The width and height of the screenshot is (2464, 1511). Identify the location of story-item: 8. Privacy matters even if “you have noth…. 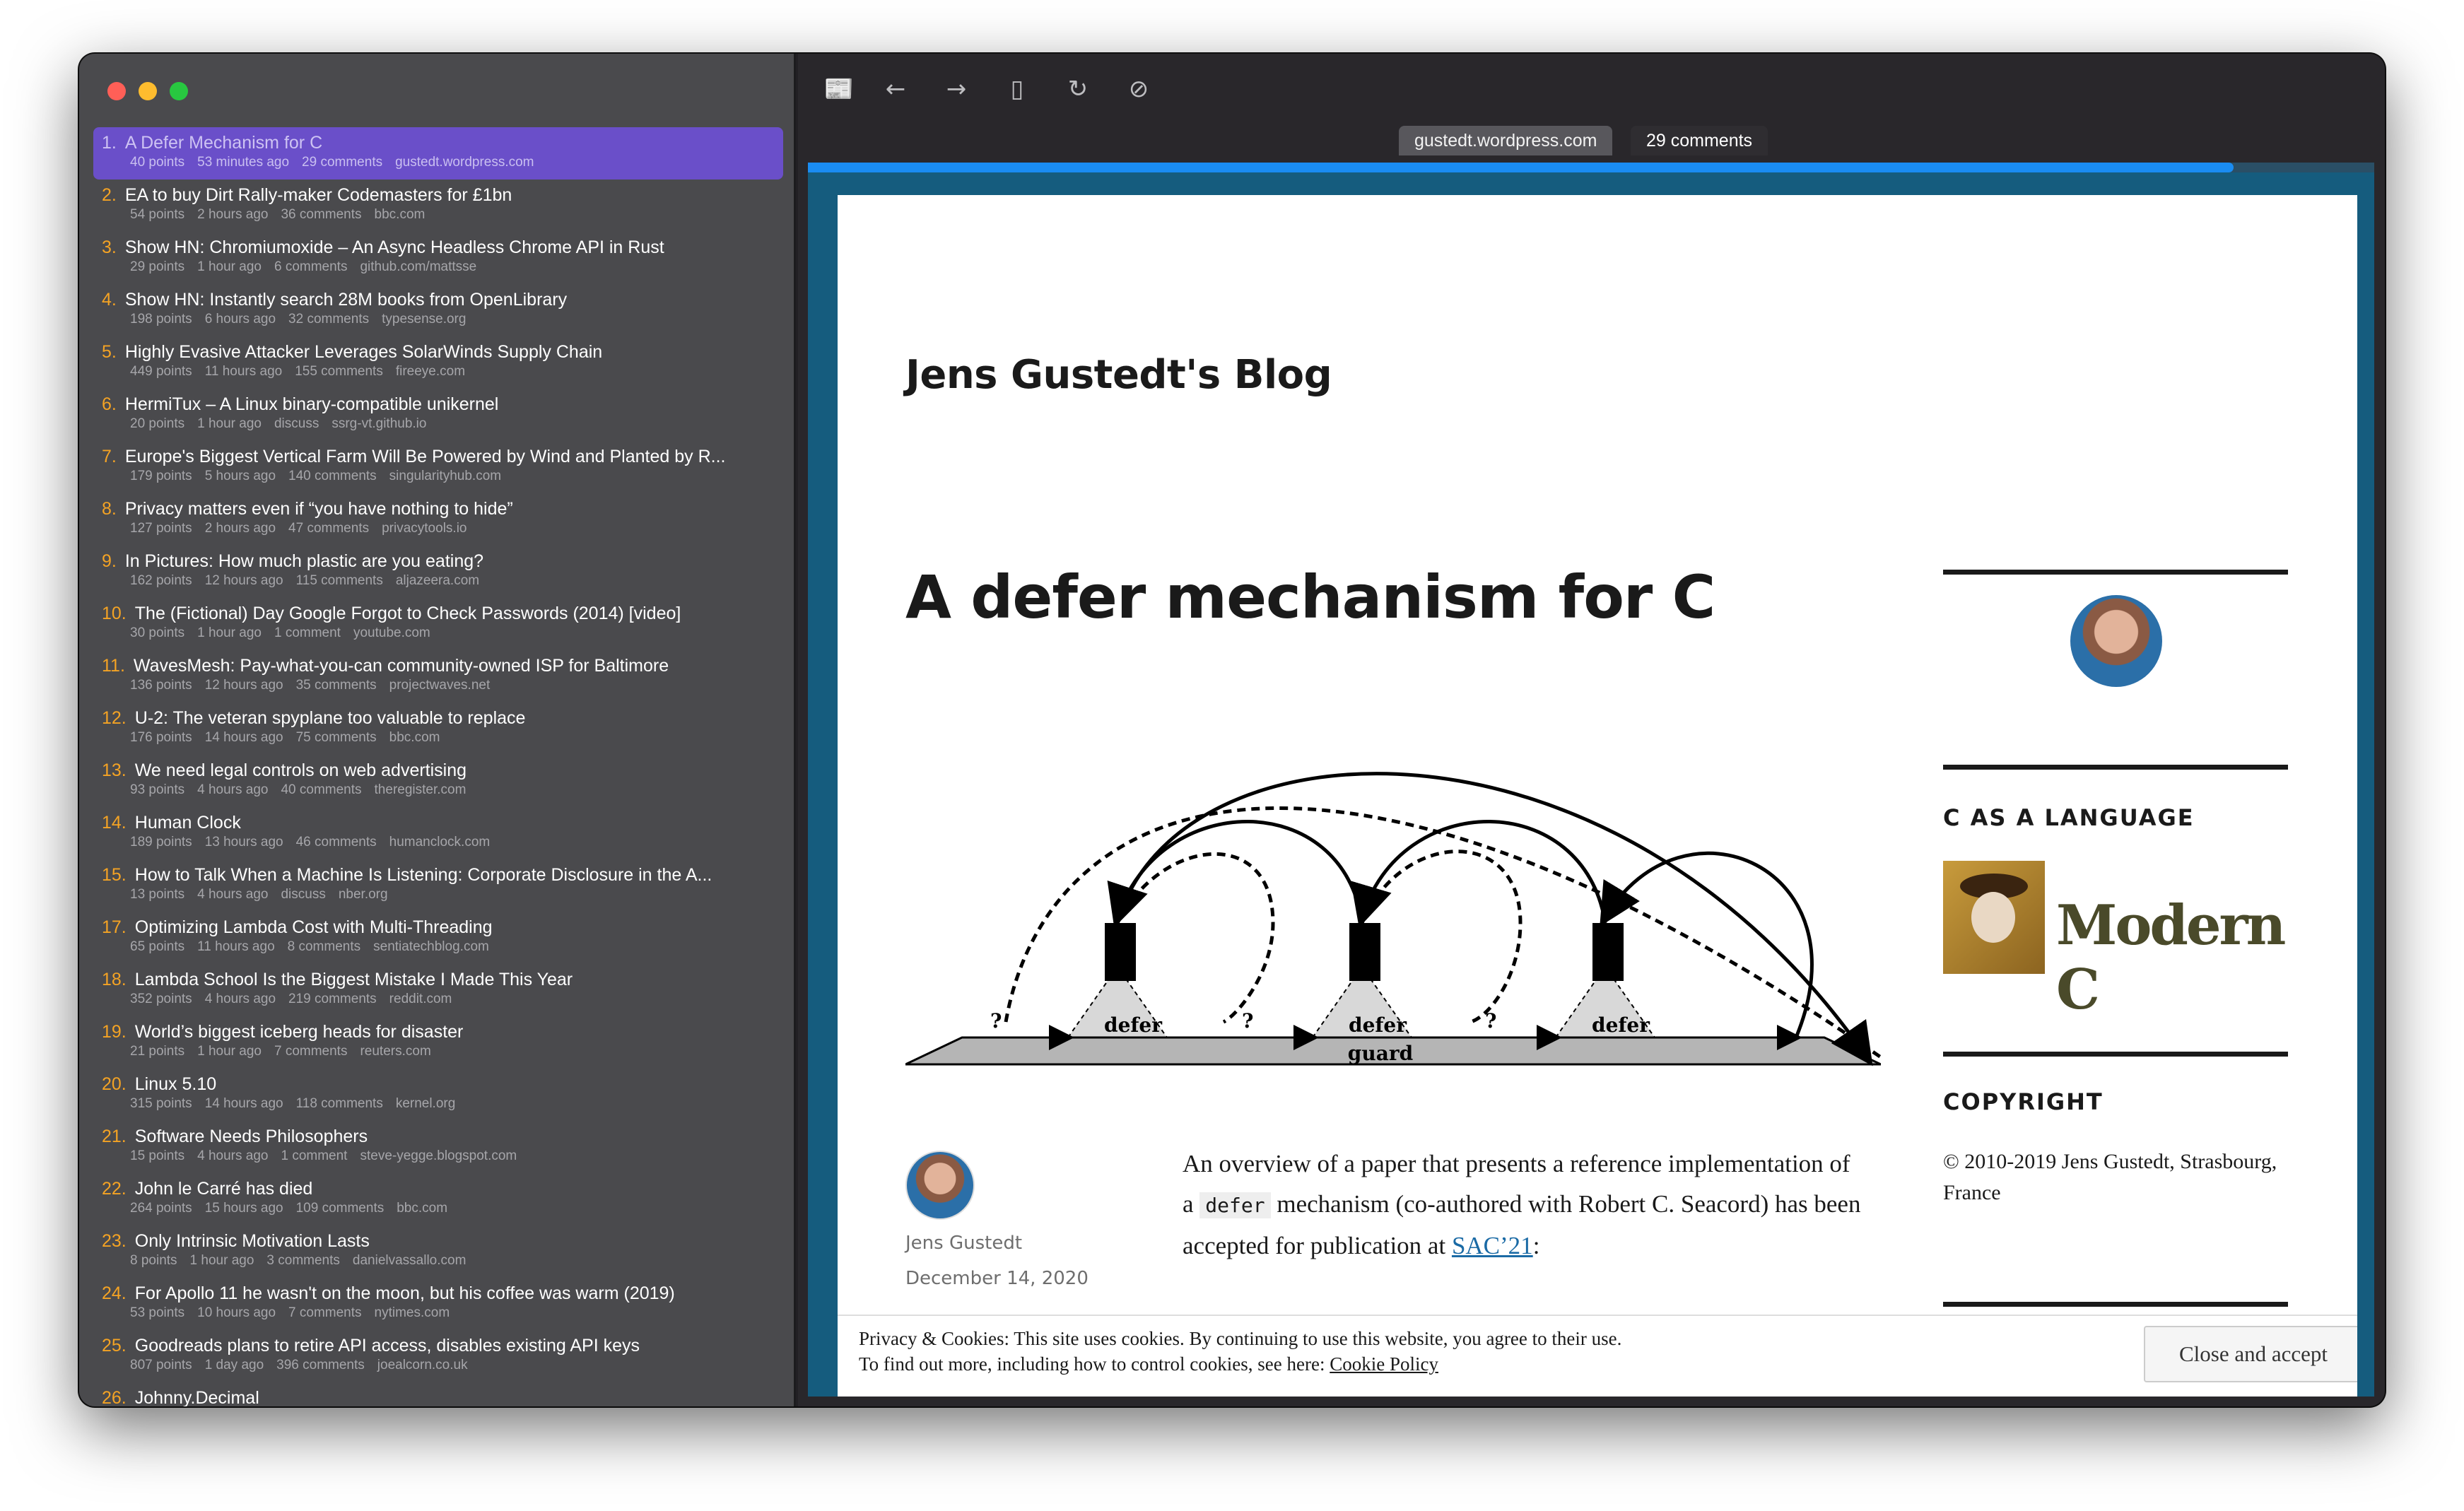
(438, 519).